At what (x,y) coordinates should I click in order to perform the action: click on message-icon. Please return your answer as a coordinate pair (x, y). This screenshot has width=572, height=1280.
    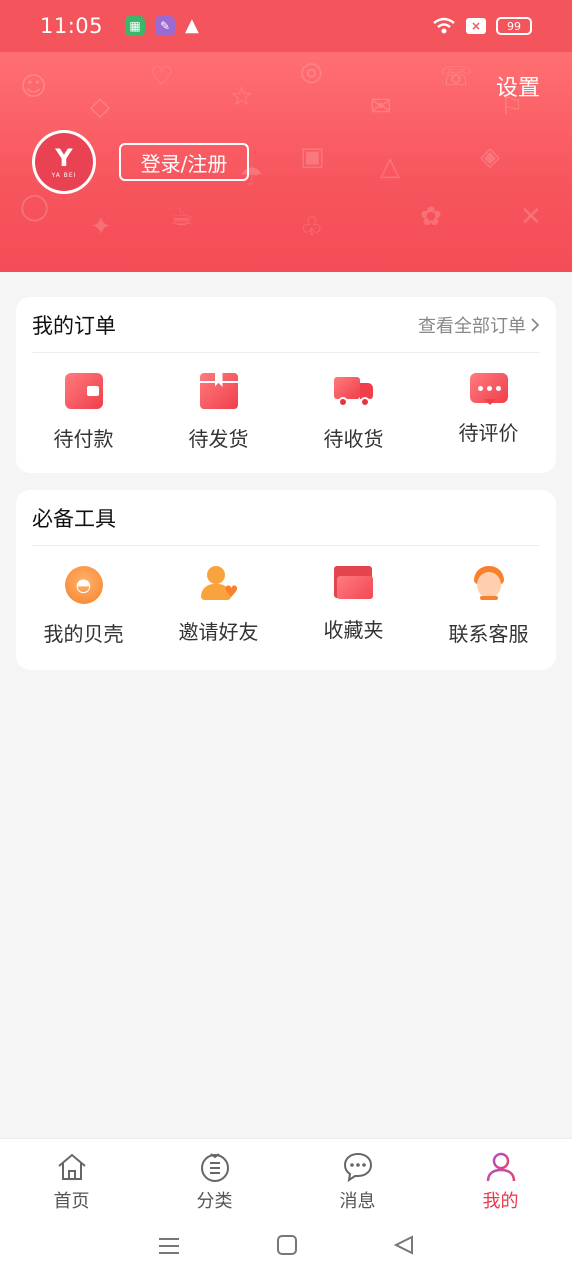
    Looking at the image, I should click on (358, 1167).